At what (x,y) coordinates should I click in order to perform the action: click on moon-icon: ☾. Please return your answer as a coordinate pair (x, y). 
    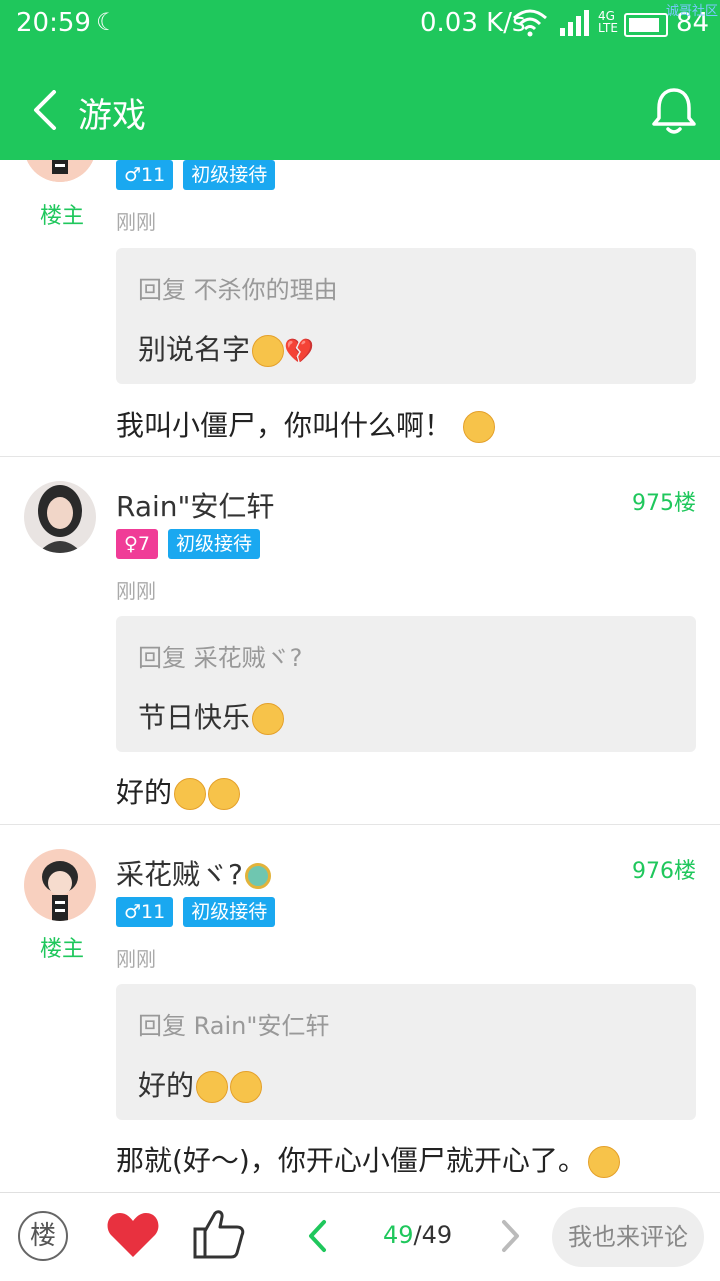
    Looking at the image, I should click on (107, 22).